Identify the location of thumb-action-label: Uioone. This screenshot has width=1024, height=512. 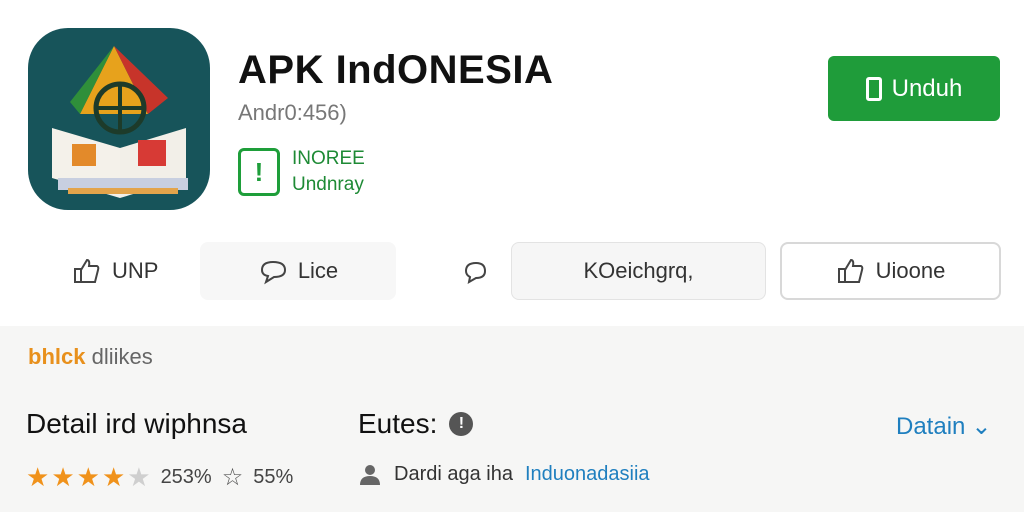
(910, 270).